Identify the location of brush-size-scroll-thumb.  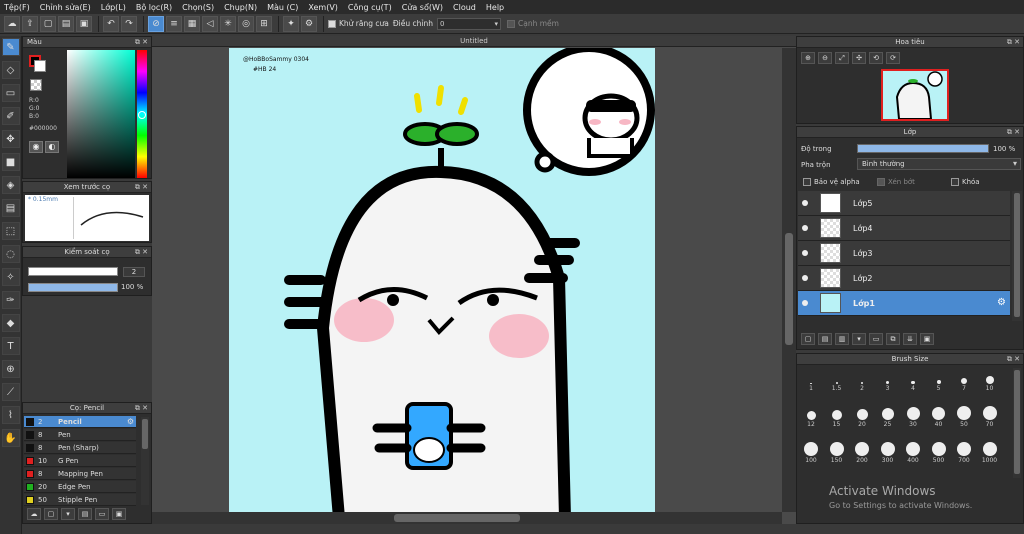
(1017, 422).